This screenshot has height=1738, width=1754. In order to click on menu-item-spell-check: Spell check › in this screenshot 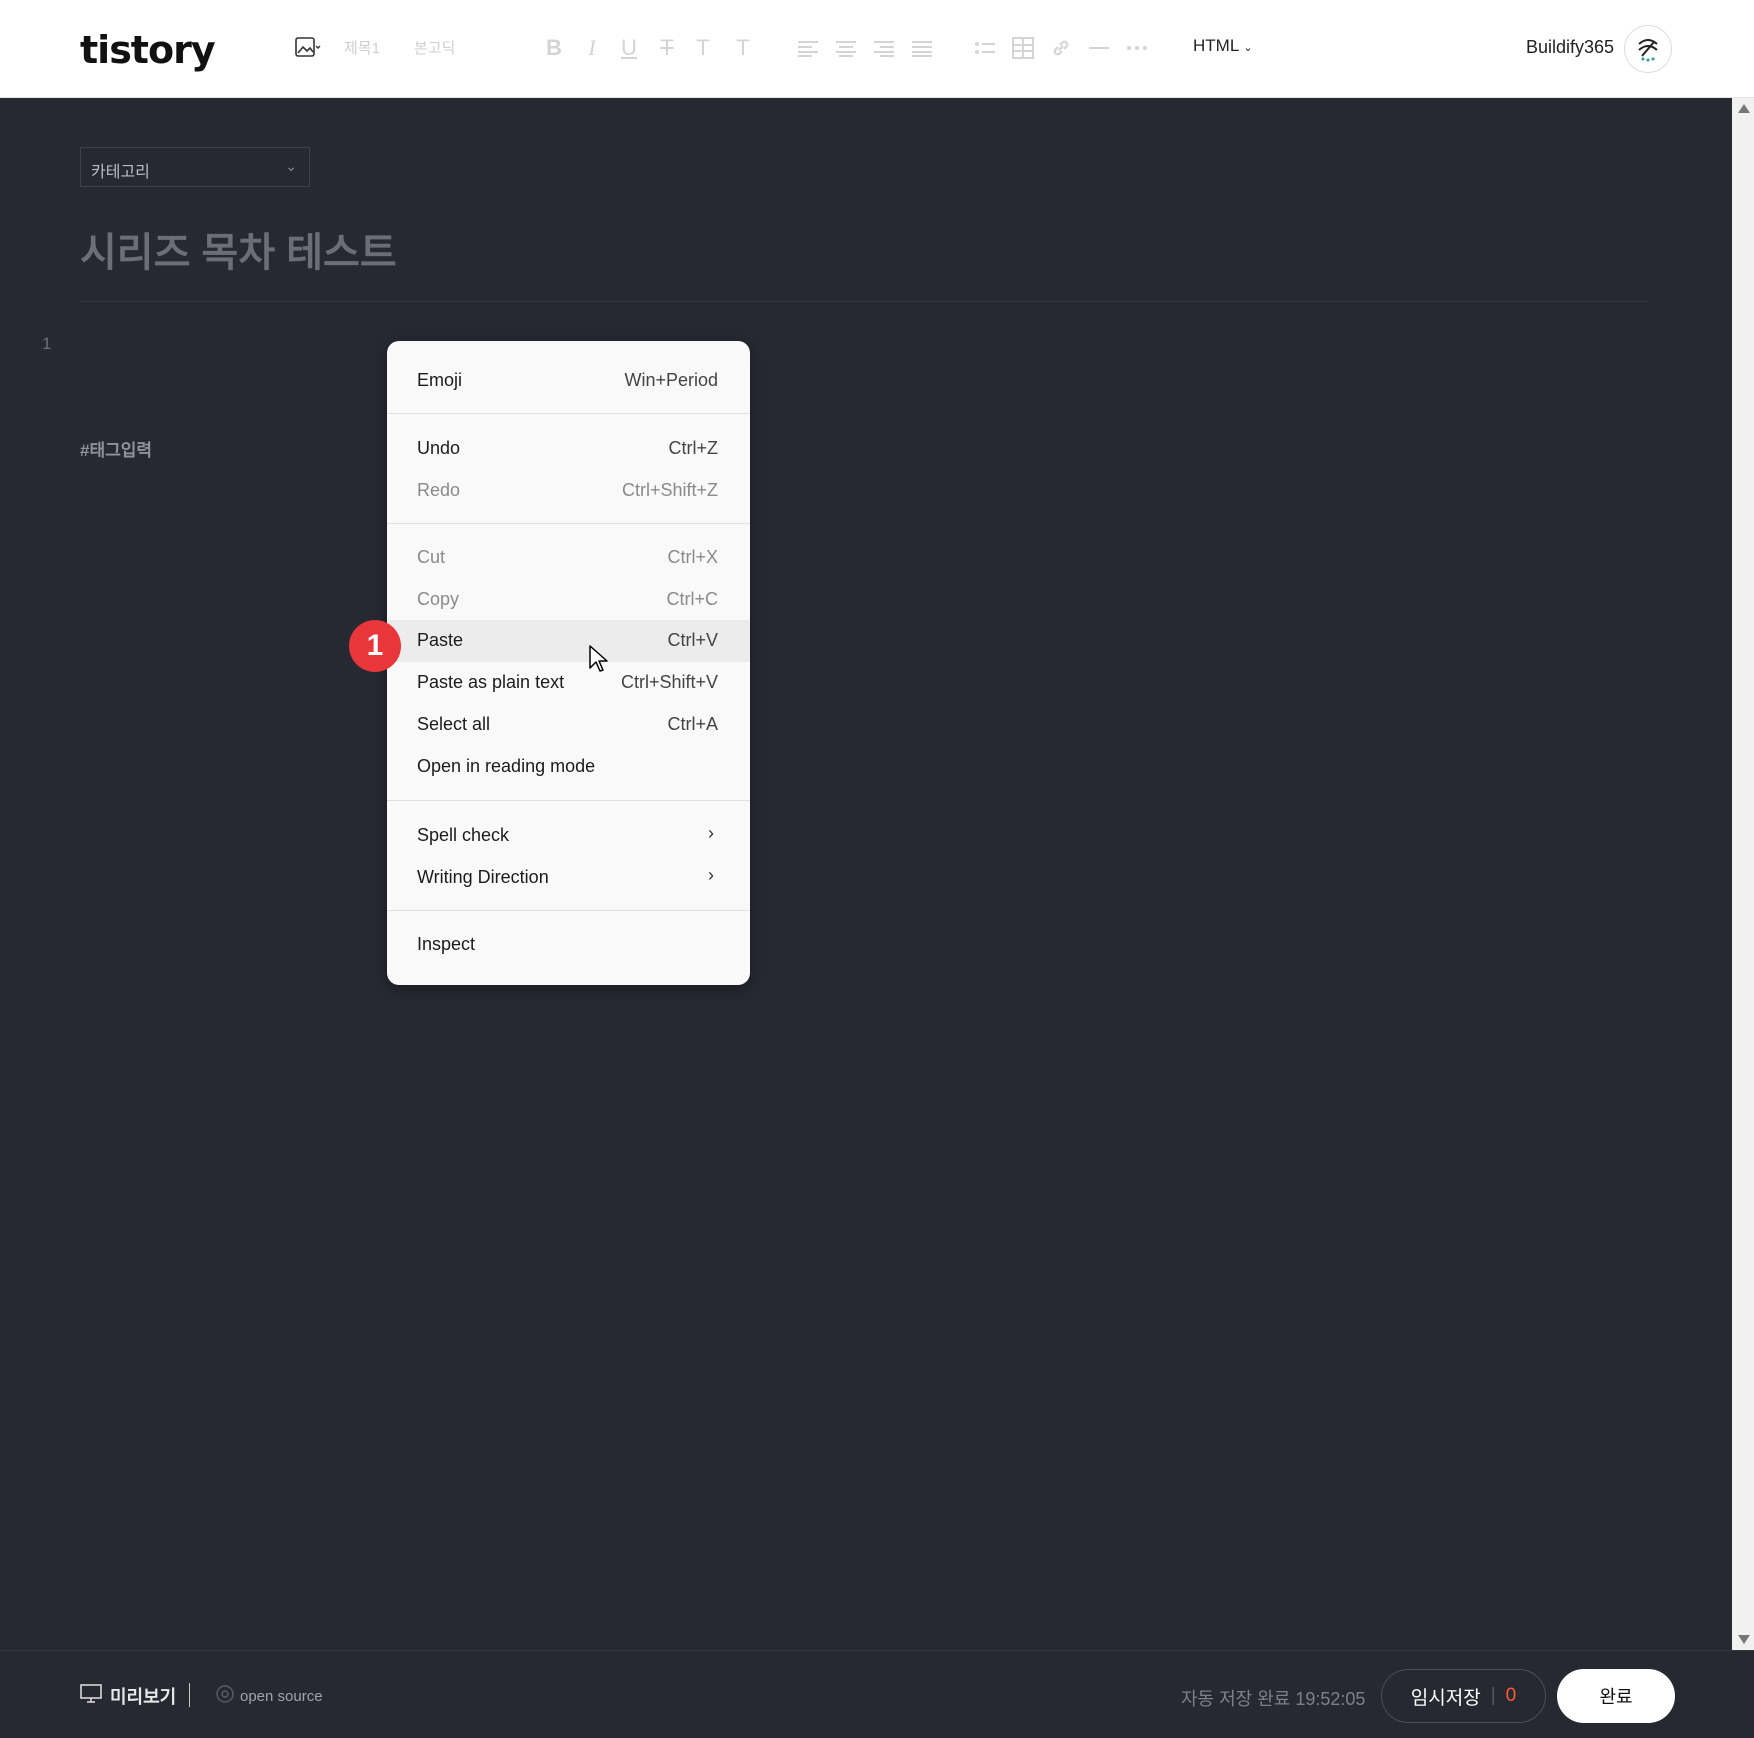, I will do `click(568, 836)`.